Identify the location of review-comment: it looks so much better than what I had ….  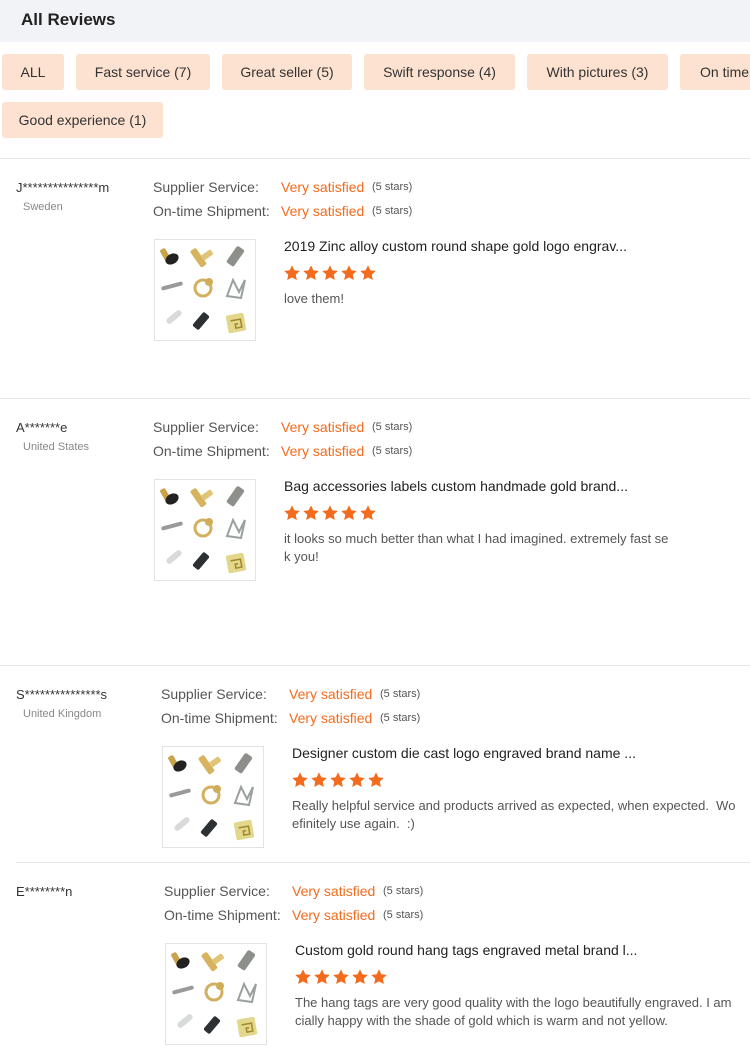
(476, 547).